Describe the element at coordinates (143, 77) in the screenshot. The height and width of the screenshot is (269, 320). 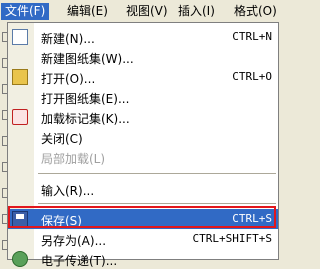
I see `menu-item-open: 打开(O)... CTRL+O` at that location.